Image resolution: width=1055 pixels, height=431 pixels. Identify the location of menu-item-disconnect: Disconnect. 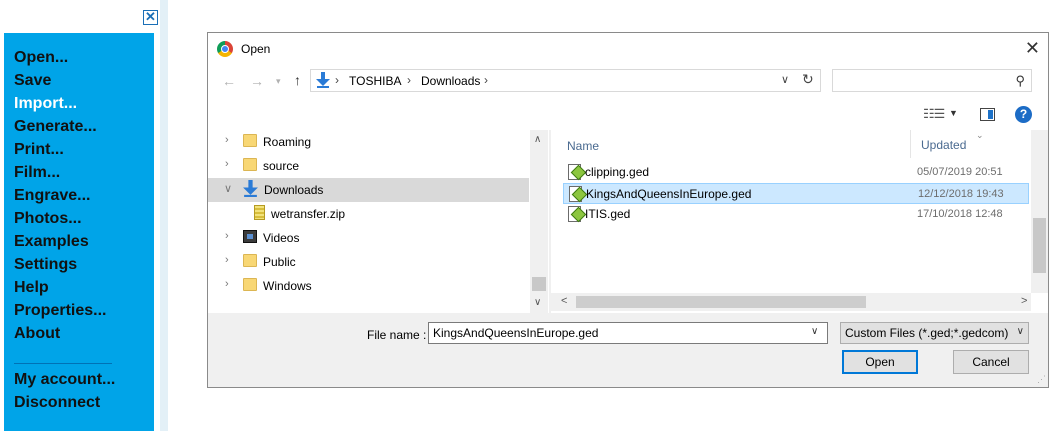
(57, 403).